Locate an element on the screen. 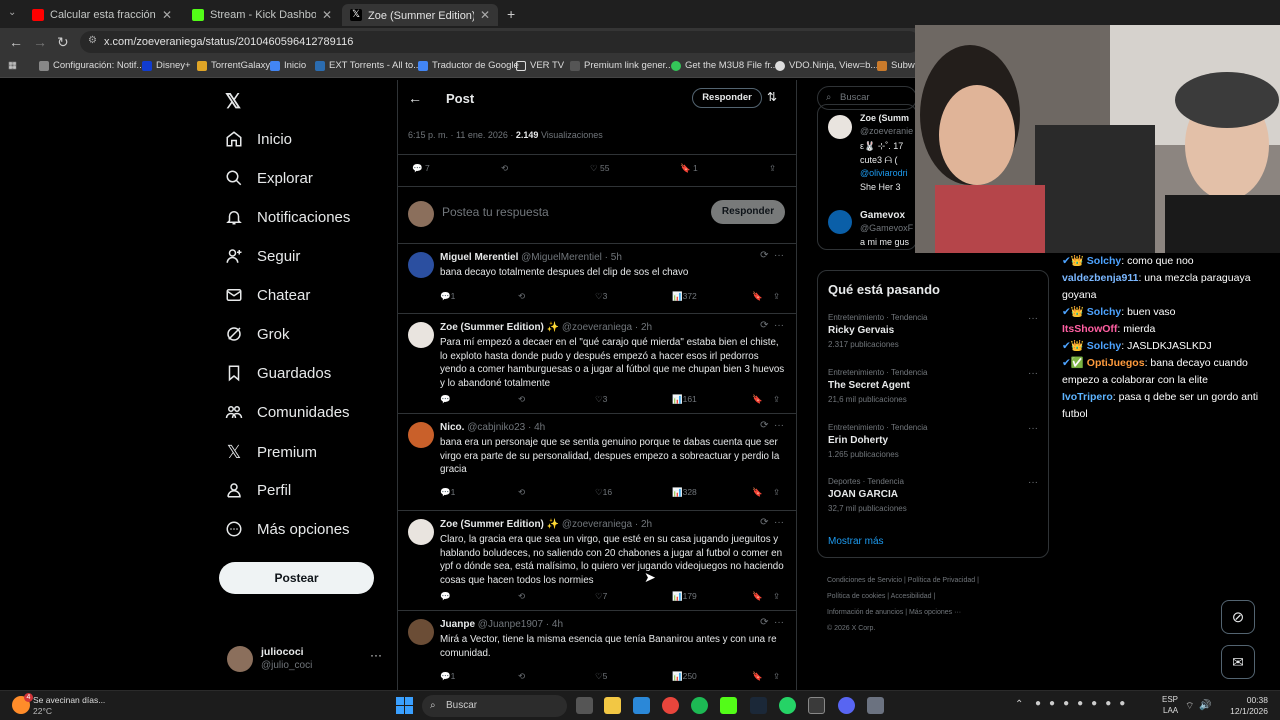 This screenshot has height=720, width=1280. browser-tab-1: Calcular esta fracción con pote ✕ is located at coordinates (102, 15).